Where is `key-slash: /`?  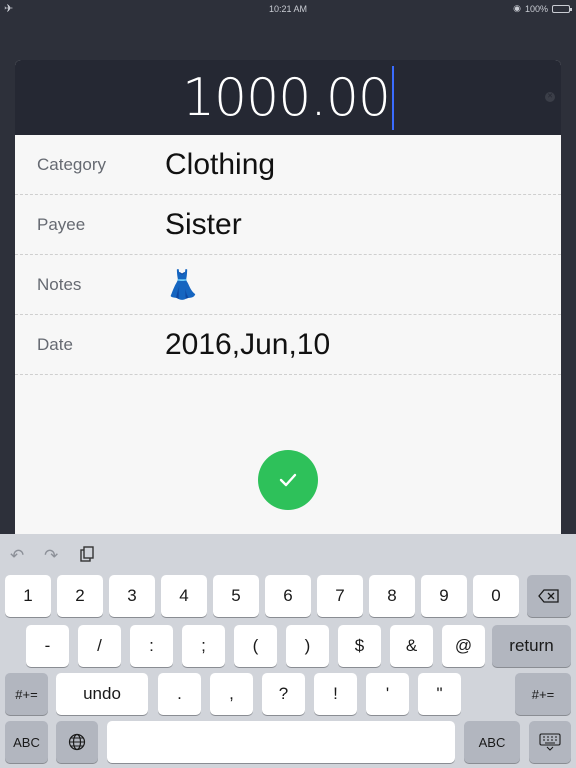
key-slash: / is located at coordinates (99, 646).